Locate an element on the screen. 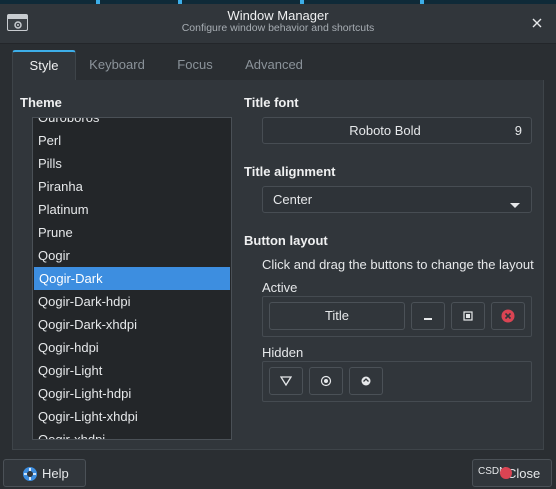  chevron-down-icon is located at coordinates (515, 204).